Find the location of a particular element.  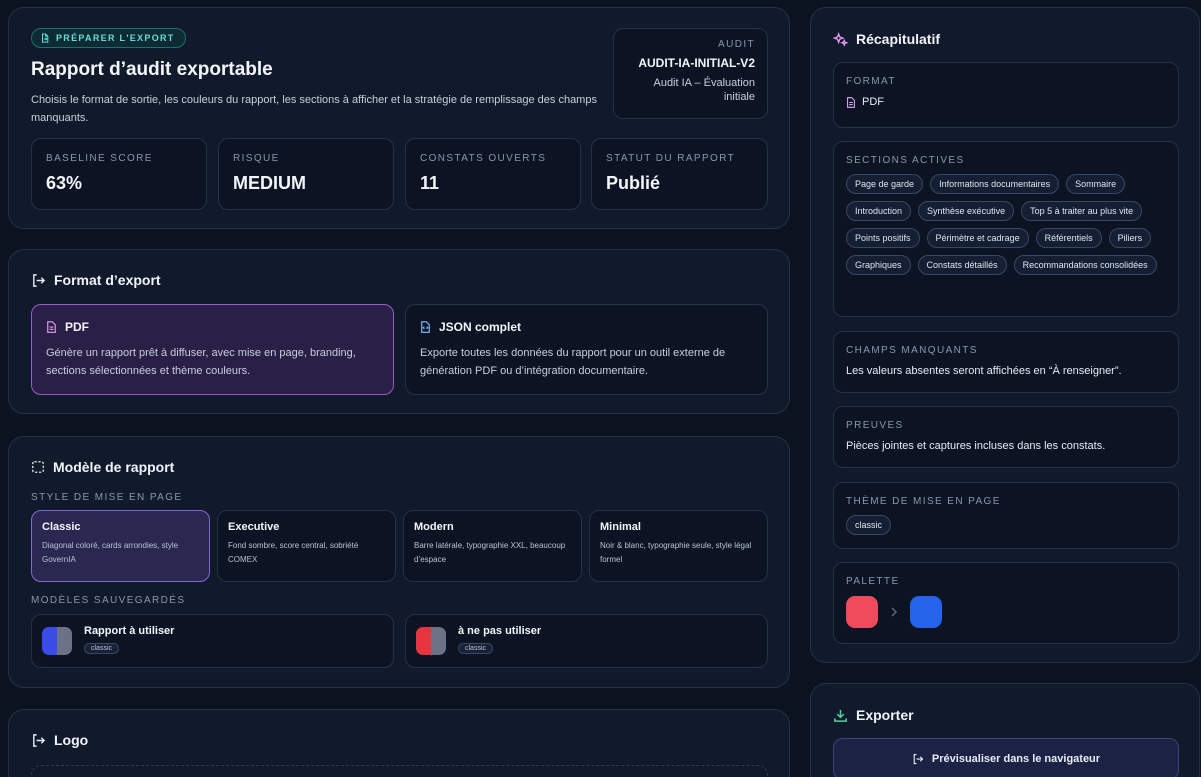

stat-label: CONSTATS OUVERTS is located at coordinates (483, 158).